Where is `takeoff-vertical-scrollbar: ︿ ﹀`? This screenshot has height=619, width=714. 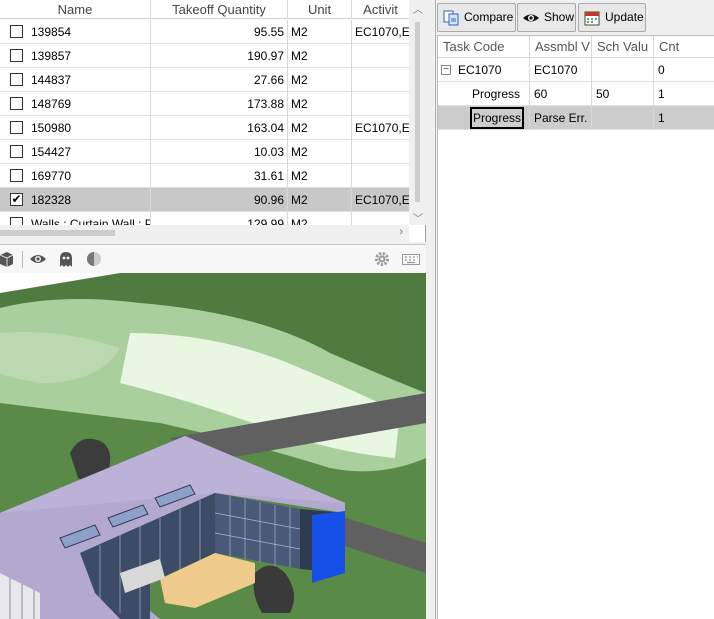
takeoff-vertical-scrollbar: ︿ ﹀ is located at coordinates (417, 112).